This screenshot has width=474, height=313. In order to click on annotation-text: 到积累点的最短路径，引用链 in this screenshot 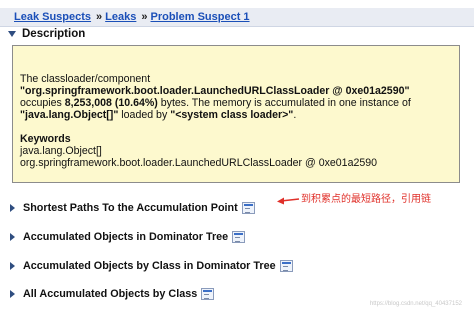, I will do `click(366, 199)`.